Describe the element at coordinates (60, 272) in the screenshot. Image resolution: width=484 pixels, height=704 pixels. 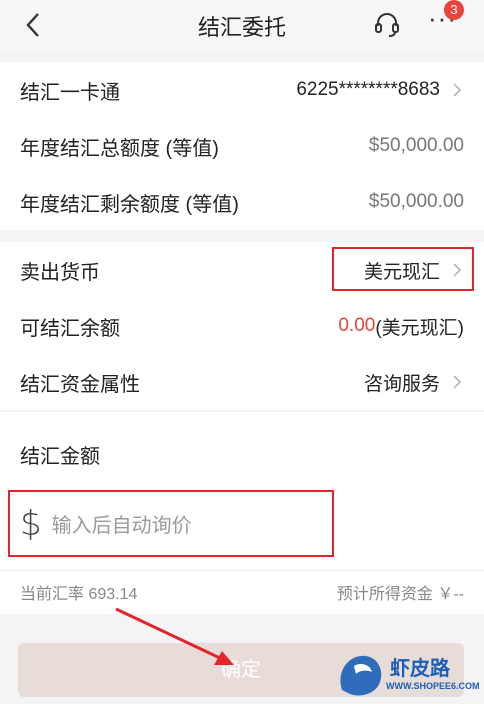
I see `sell-currency-label: 卖出货币` at that location.